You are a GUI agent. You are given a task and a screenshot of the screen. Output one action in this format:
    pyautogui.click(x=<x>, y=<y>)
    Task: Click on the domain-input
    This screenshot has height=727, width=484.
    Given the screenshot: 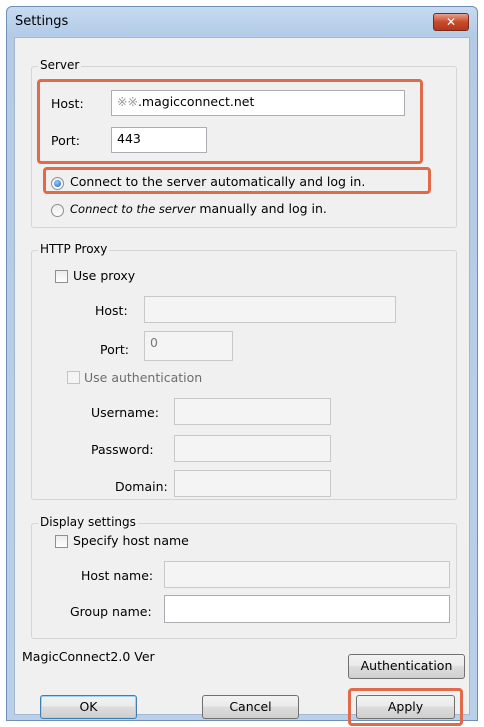 What is the action you would take?
    pyautogui.click(x=252, y=483)
    